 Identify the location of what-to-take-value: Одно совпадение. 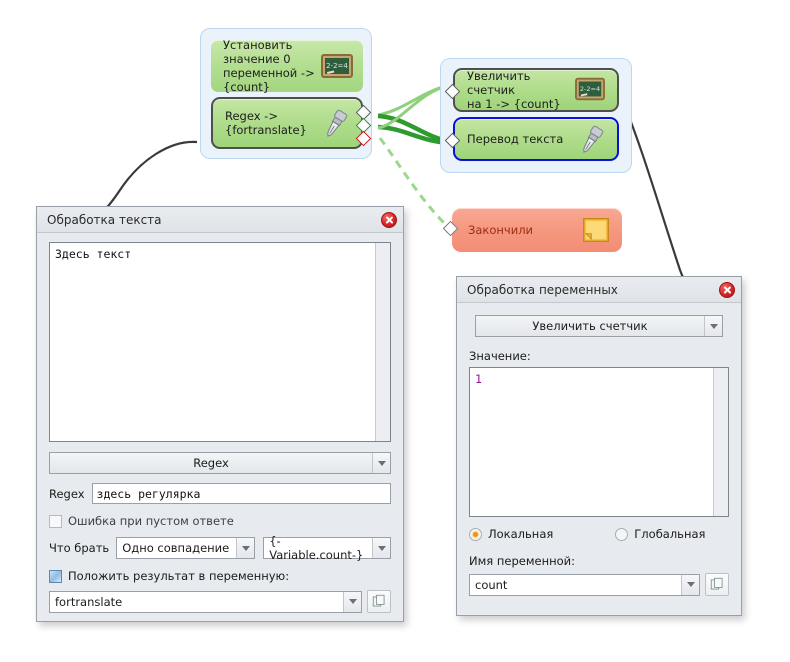
(176, 548).